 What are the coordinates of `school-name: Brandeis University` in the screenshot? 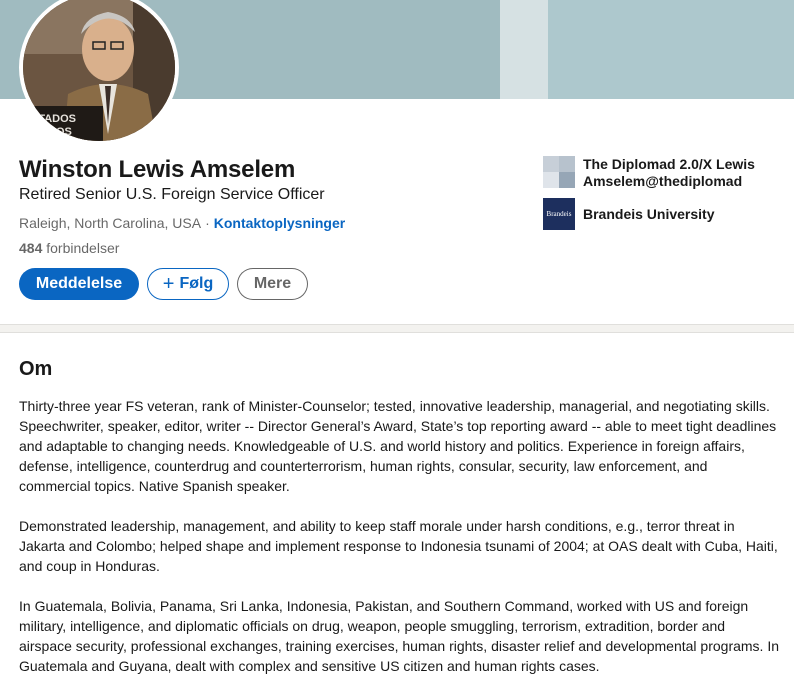 It's located at (649, 214).